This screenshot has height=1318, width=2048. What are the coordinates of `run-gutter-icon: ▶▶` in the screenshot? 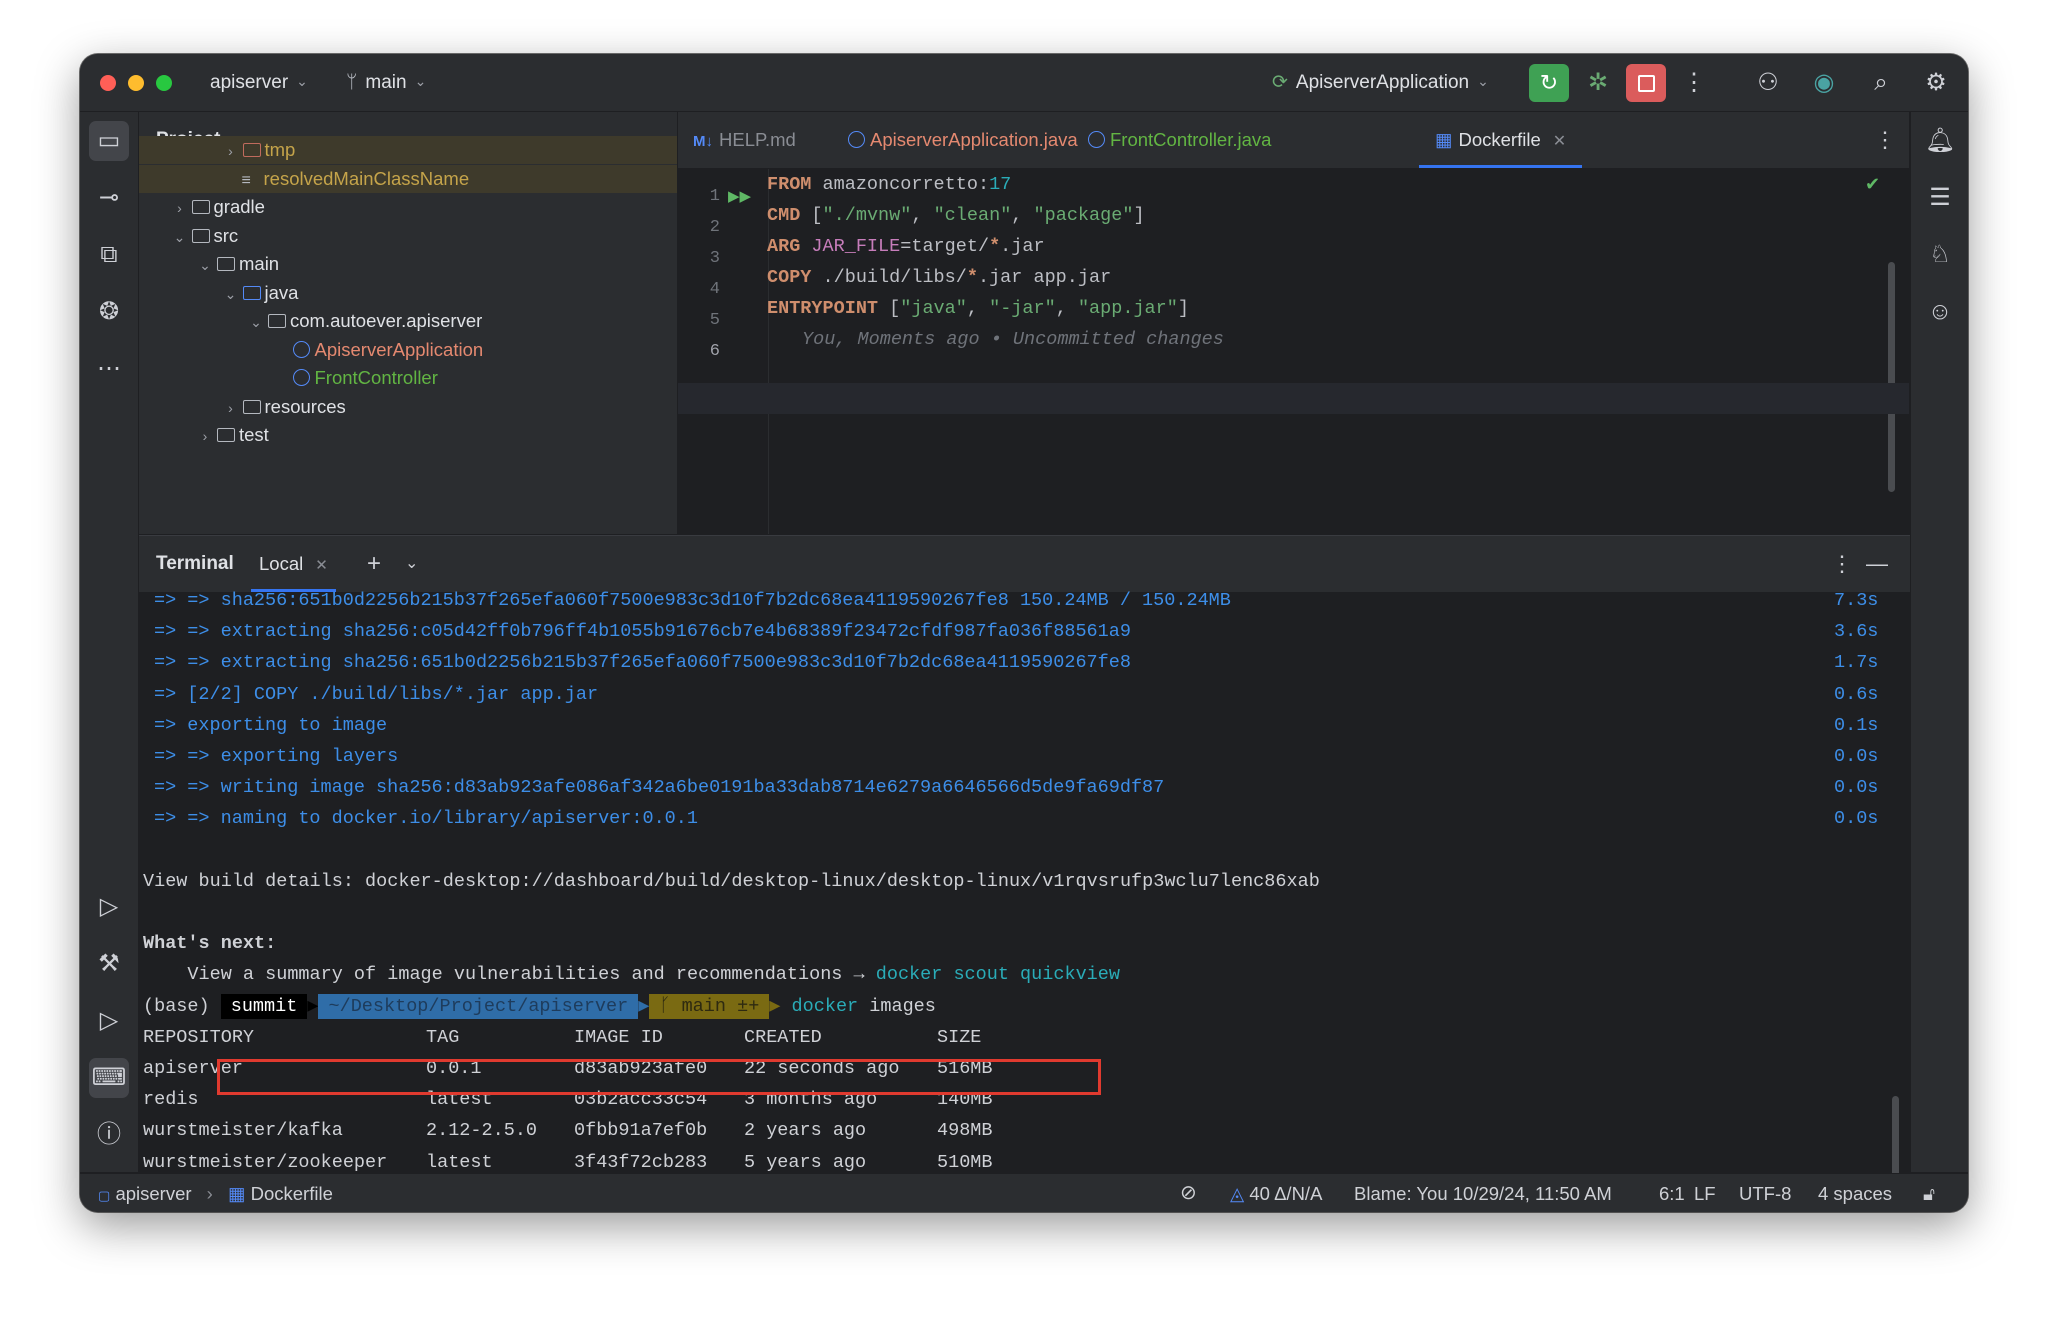 It's located at (739, 196).